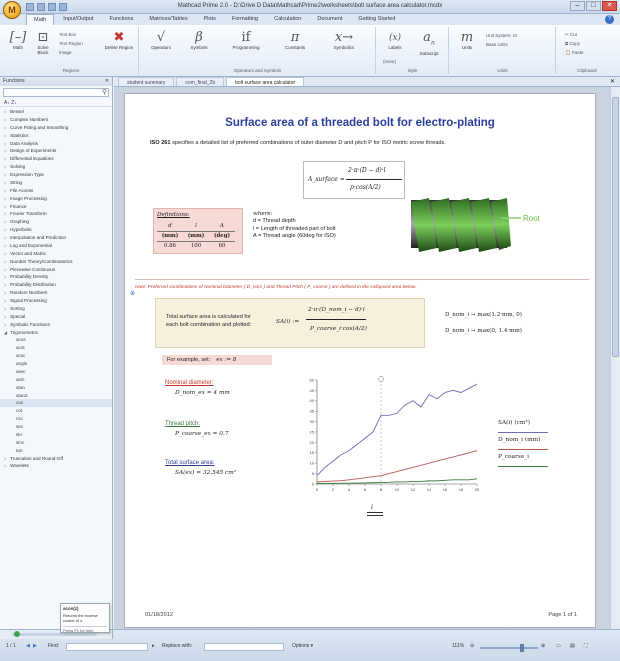 The image size is (620, 661). I want to click on function-item: sinc, so click(56, 443).